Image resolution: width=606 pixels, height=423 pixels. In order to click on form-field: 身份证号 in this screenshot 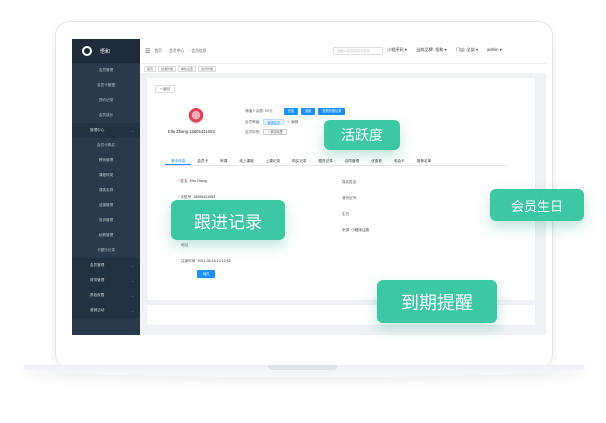, I will do `click(350, 198)`.